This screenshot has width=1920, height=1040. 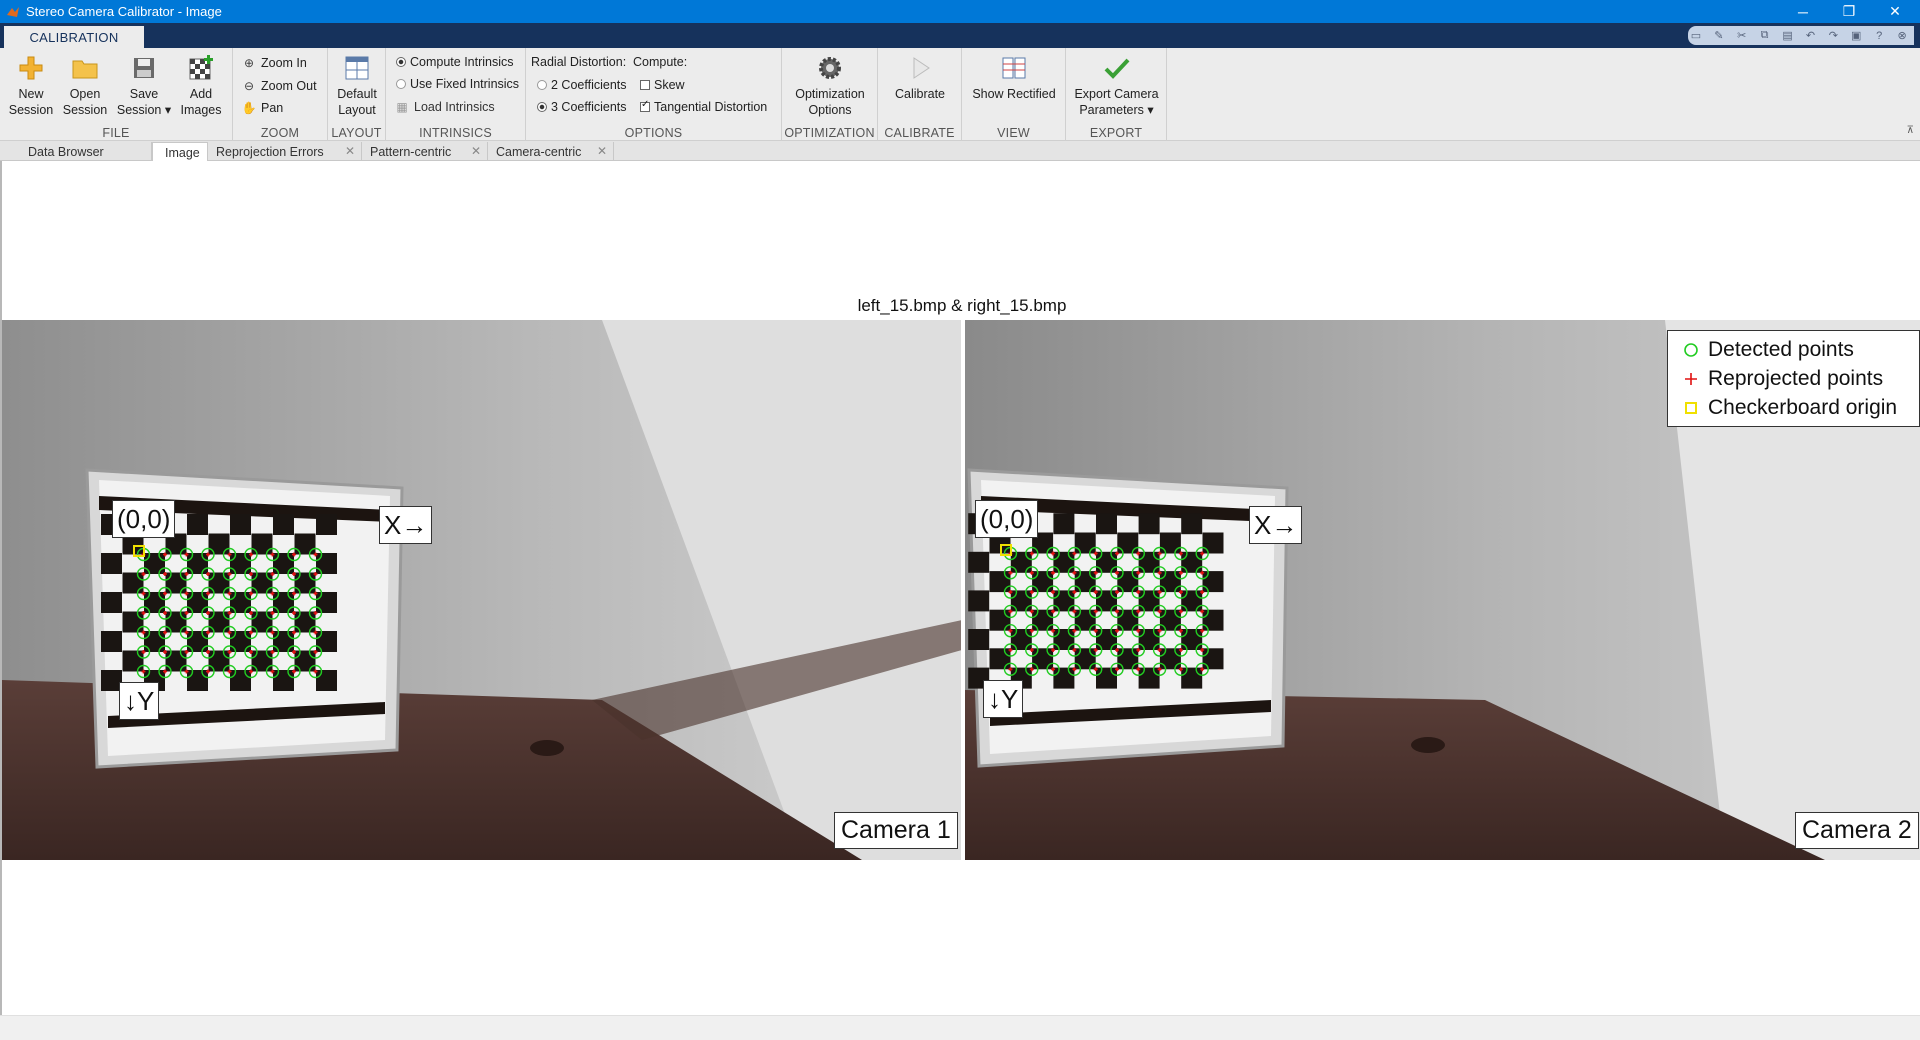 I want to click on legend-origin: Checkerboard origin, so click(x=1793, y=407).